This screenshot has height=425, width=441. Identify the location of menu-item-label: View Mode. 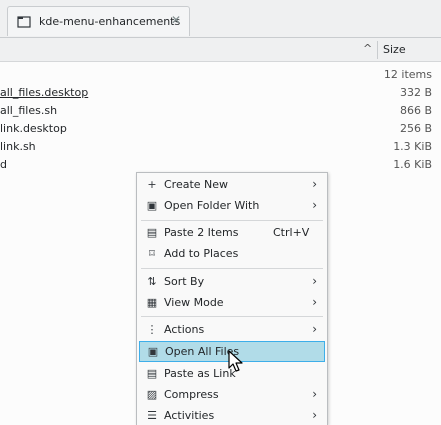
(194, 302).